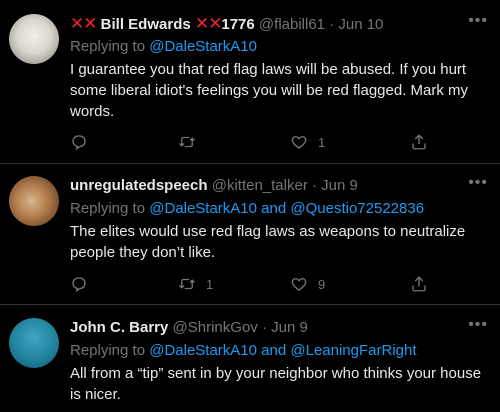 This screenshot has width=500, height=412. What do you see at coordinates (250, 142) in the screenshot?
I see `tweet-actions: 1` at bounding box center [250, 142].